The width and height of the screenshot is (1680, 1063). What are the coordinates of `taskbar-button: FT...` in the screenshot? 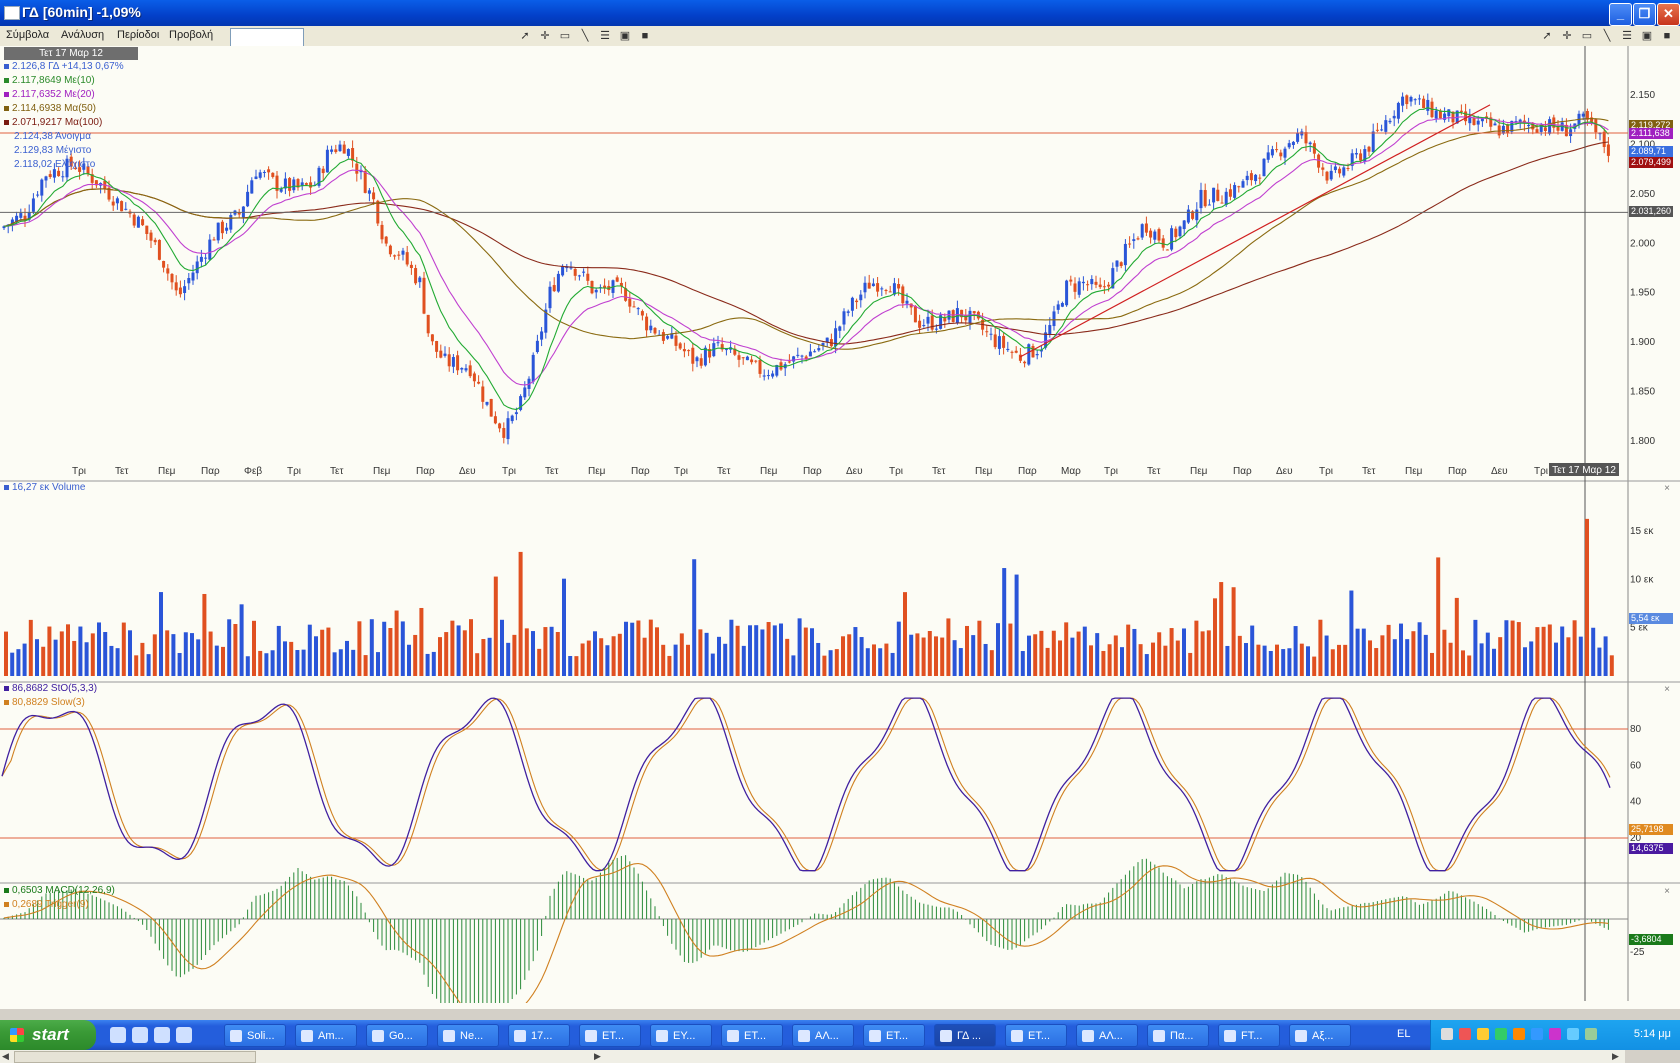 It's located at (1249, 1035).